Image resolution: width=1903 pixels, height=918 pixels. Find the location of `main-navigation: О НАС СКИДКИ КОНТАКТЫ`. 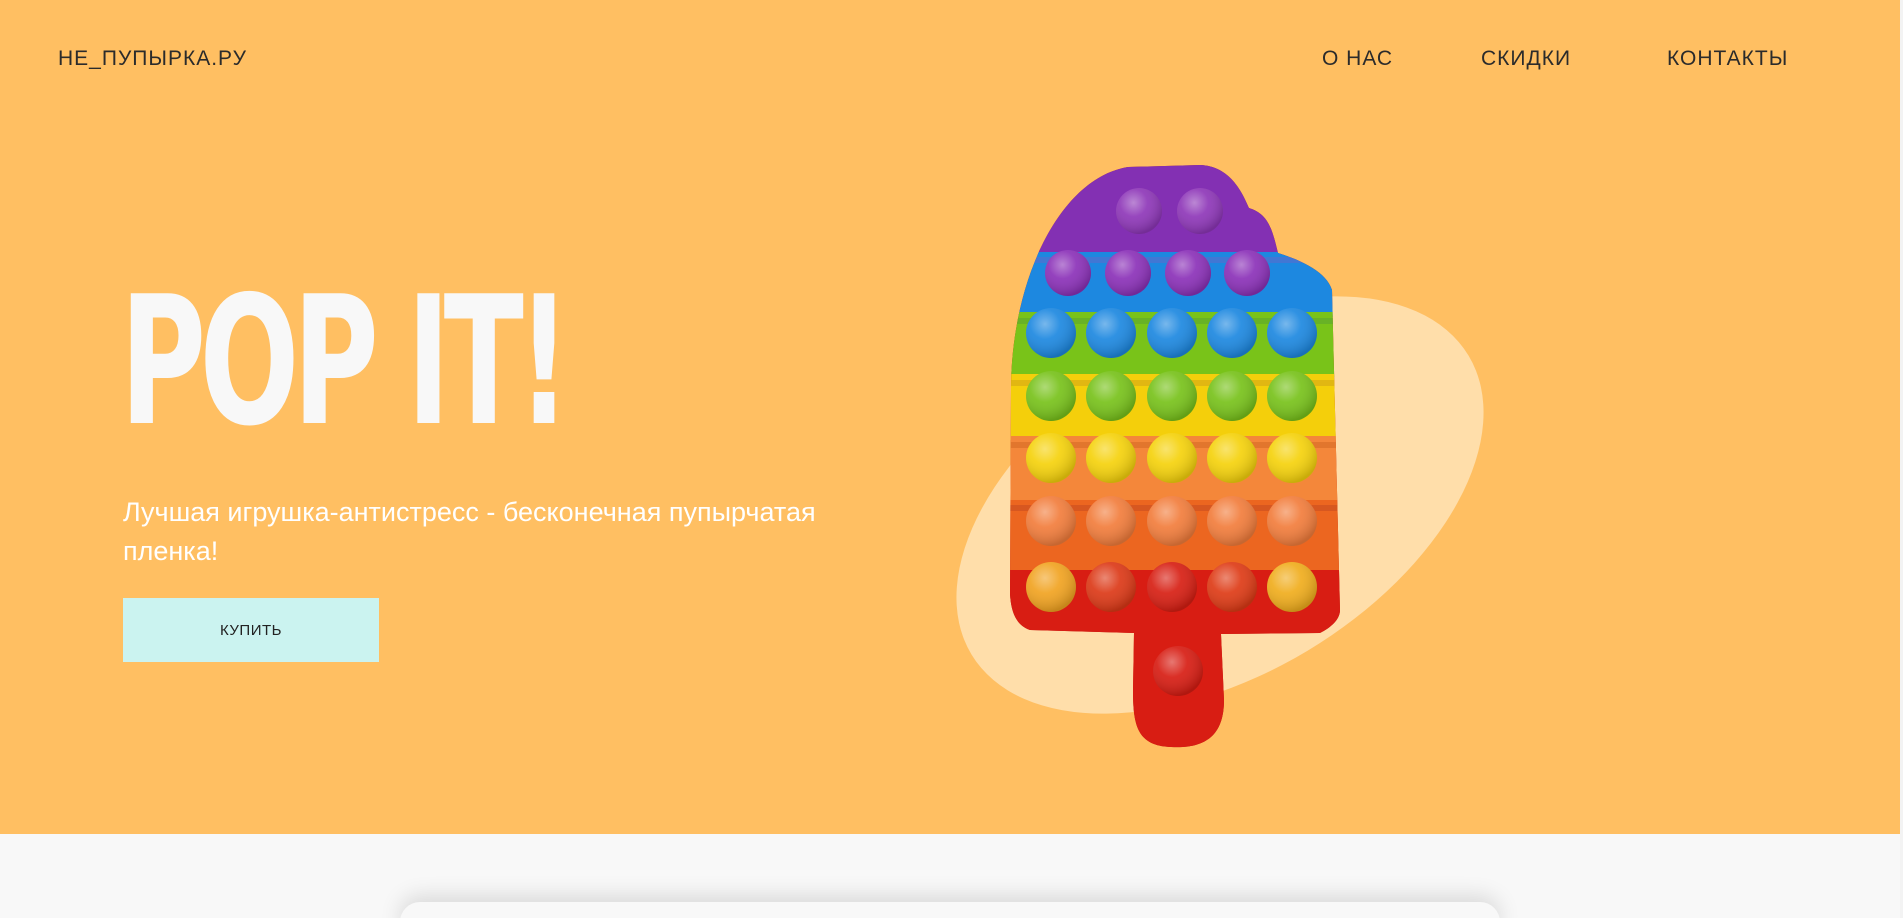

main-navigation: О НАС СКИДКИ КОНТАКТЫ is located at coordinates (950, 62).